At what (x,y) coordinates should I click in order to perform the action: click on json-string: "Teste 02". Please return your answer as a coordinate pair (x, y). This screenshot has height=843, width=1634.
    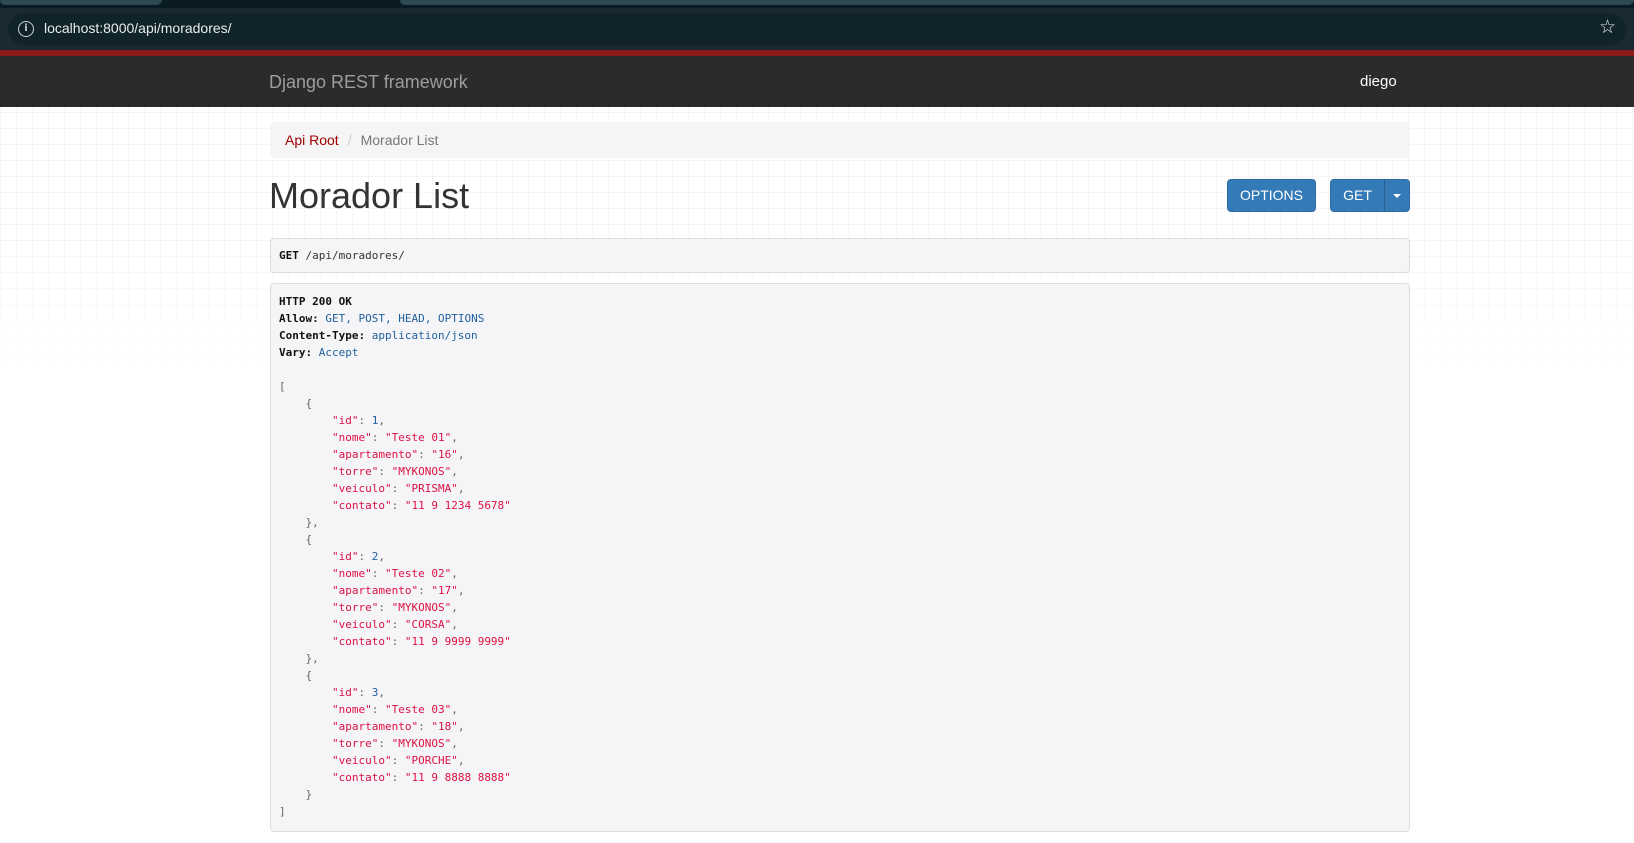
    Looking at the image, I should click on (418, 573).